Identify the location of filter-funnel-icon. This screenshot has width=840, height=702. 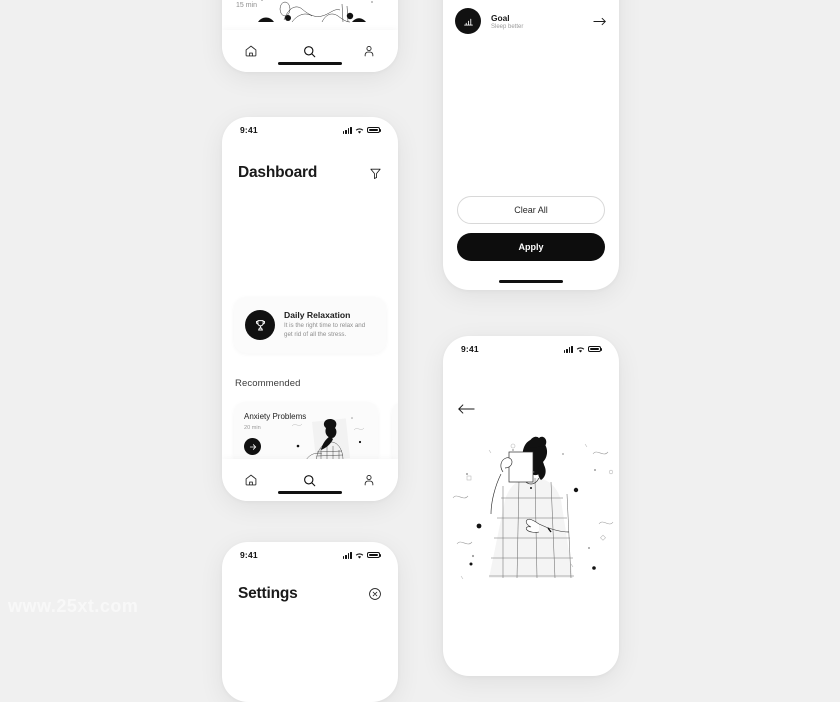
(375, 173).